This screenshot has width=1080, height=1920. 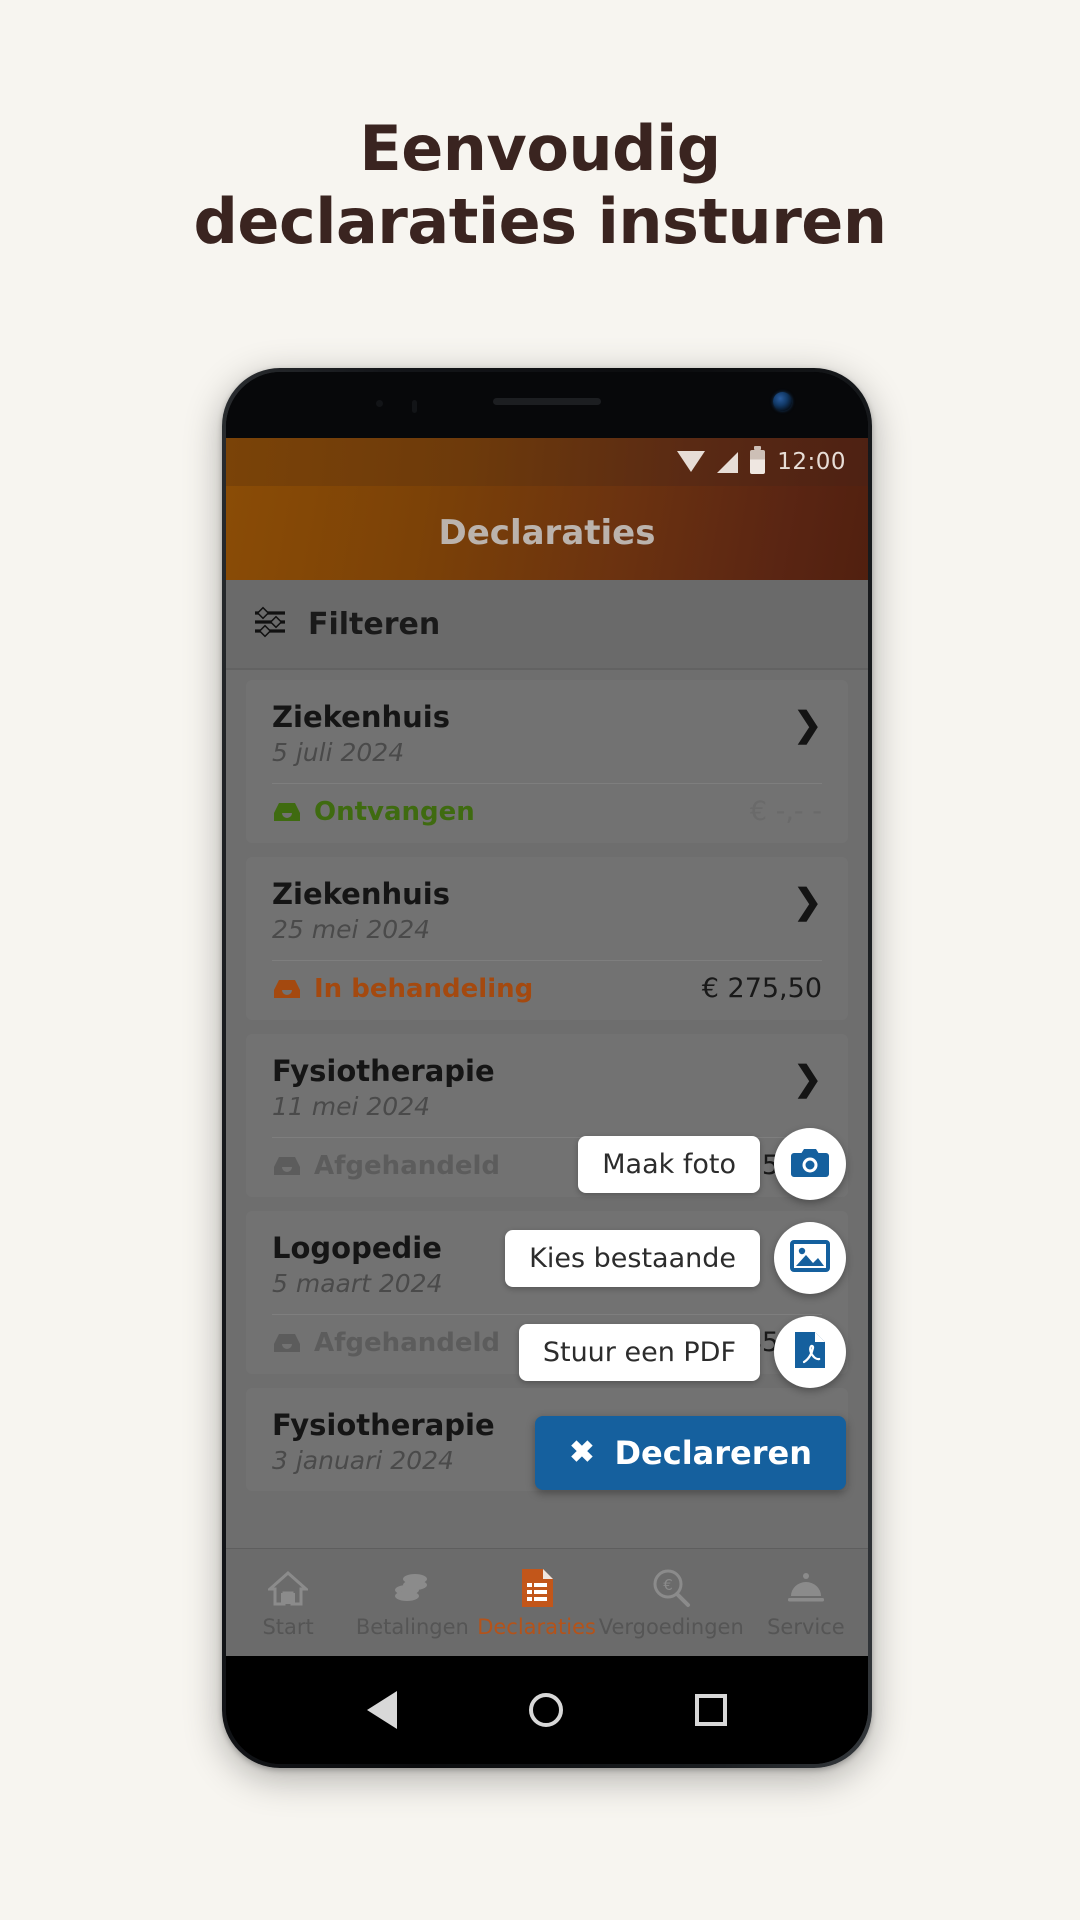 I want to click on nav-item-service: Service, so click(x=806, y=1603).